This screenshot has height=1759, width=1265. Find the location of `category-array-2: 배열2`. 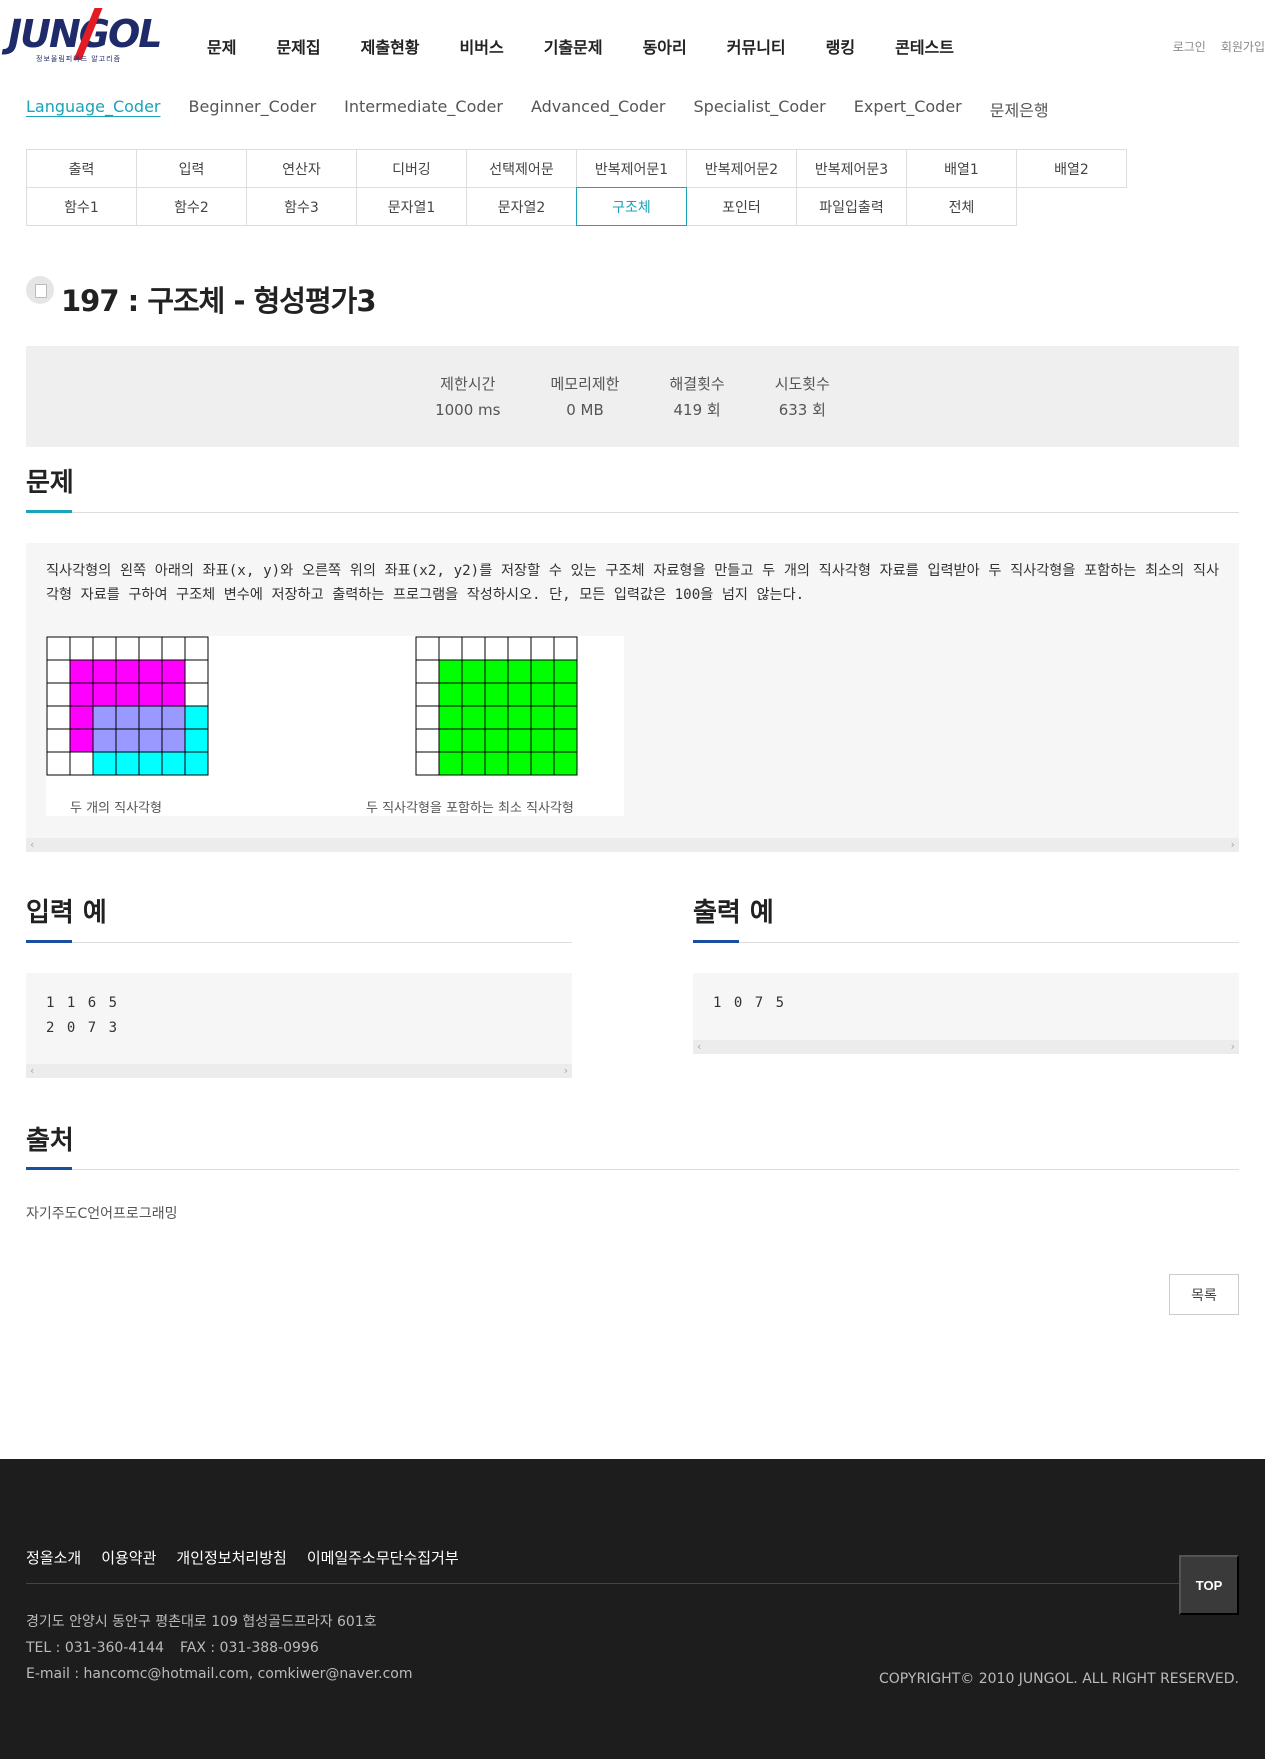

category-array-2: 배열2 is located at coordinates (1071, 168).